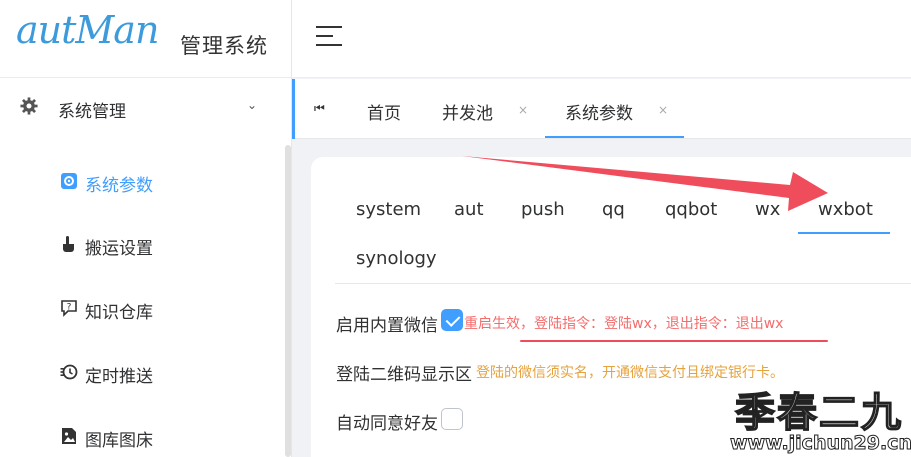 This screenshot has width=911, height=457. What do you see at coordinates (387, 424) in the screenshot?
I see `auto-friend-label: 自动同意好友` at bounding box center [387, 424].